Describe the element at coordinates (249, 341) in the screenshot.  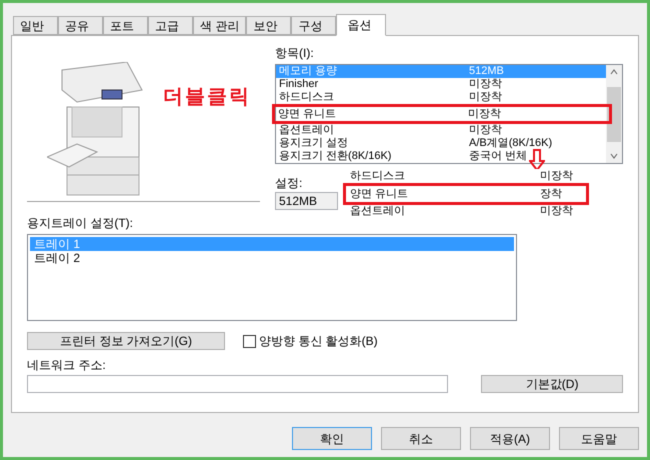
I see `checkbox` at that location.